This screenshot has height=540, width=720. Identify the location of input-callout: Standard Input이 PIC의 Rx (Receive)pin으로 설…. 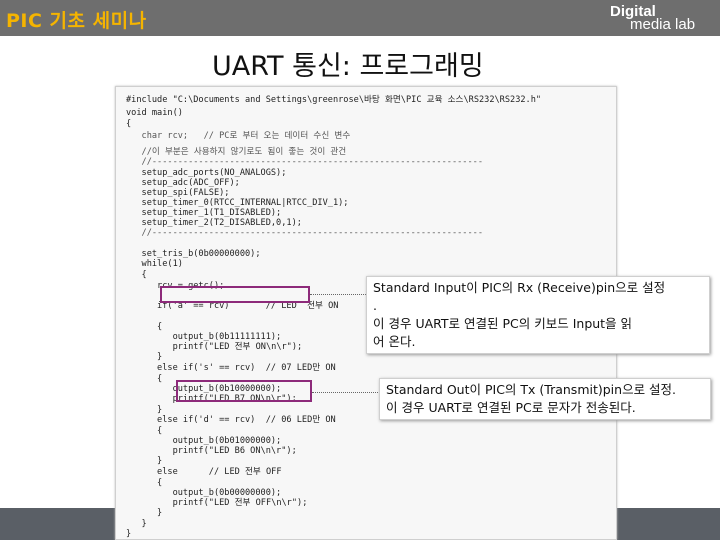
(538, 315).